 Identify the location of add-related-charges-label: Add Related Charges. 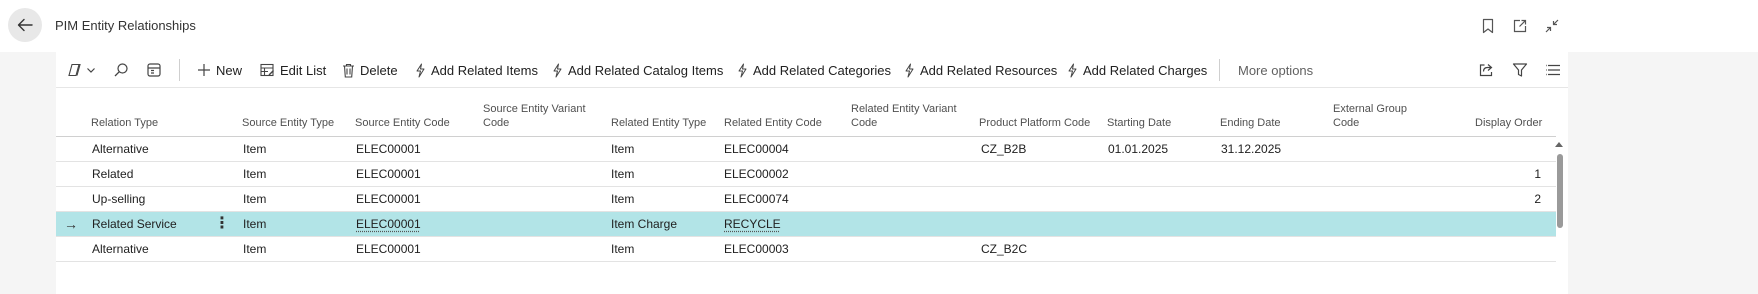
(1145, 70).